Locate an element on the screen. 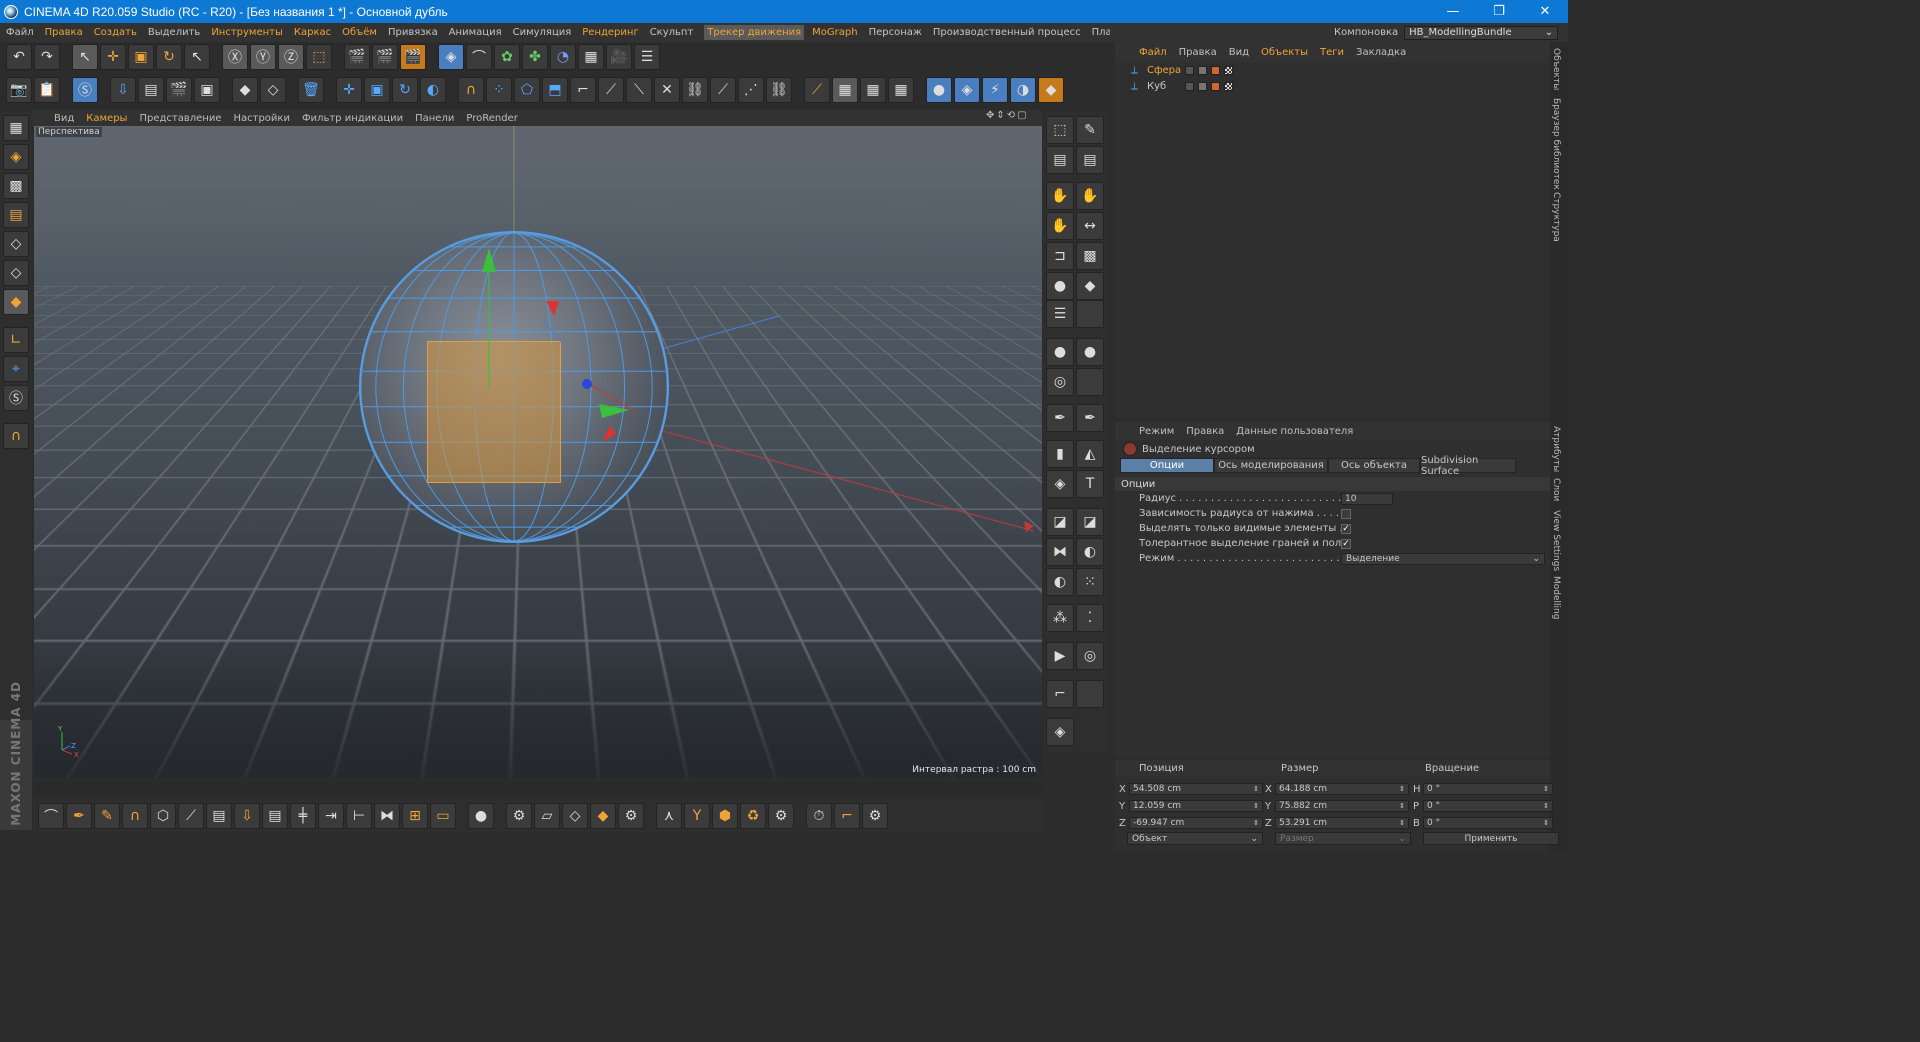 The image size is (1920, 1042). play-blue-icon: ▶ is located at coordinates (1060, 656).